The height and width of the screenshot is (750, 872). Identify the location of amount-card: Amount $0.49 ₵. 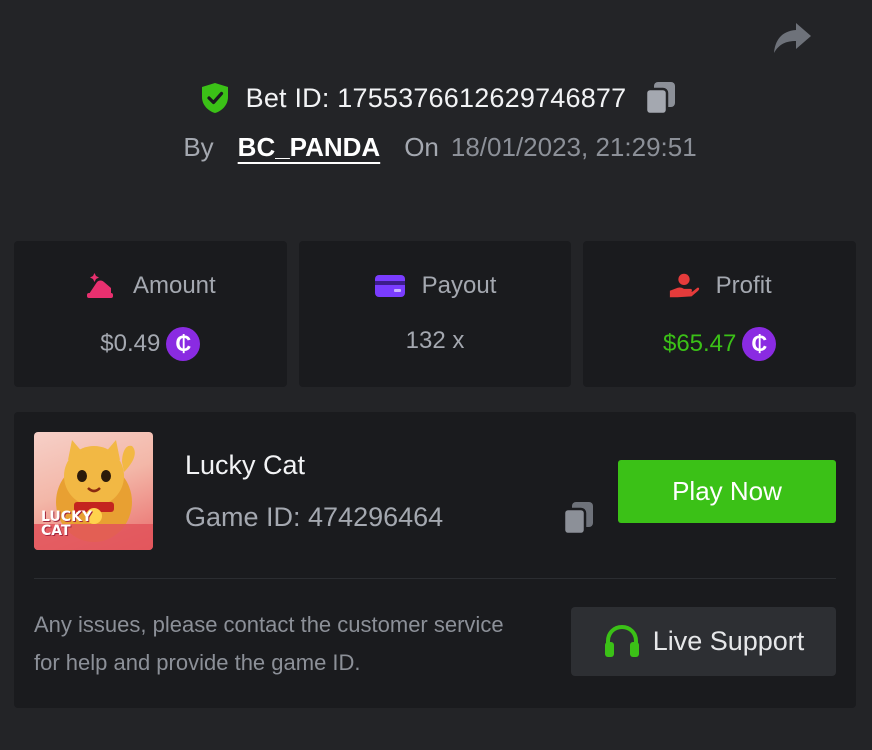
(150, 314).